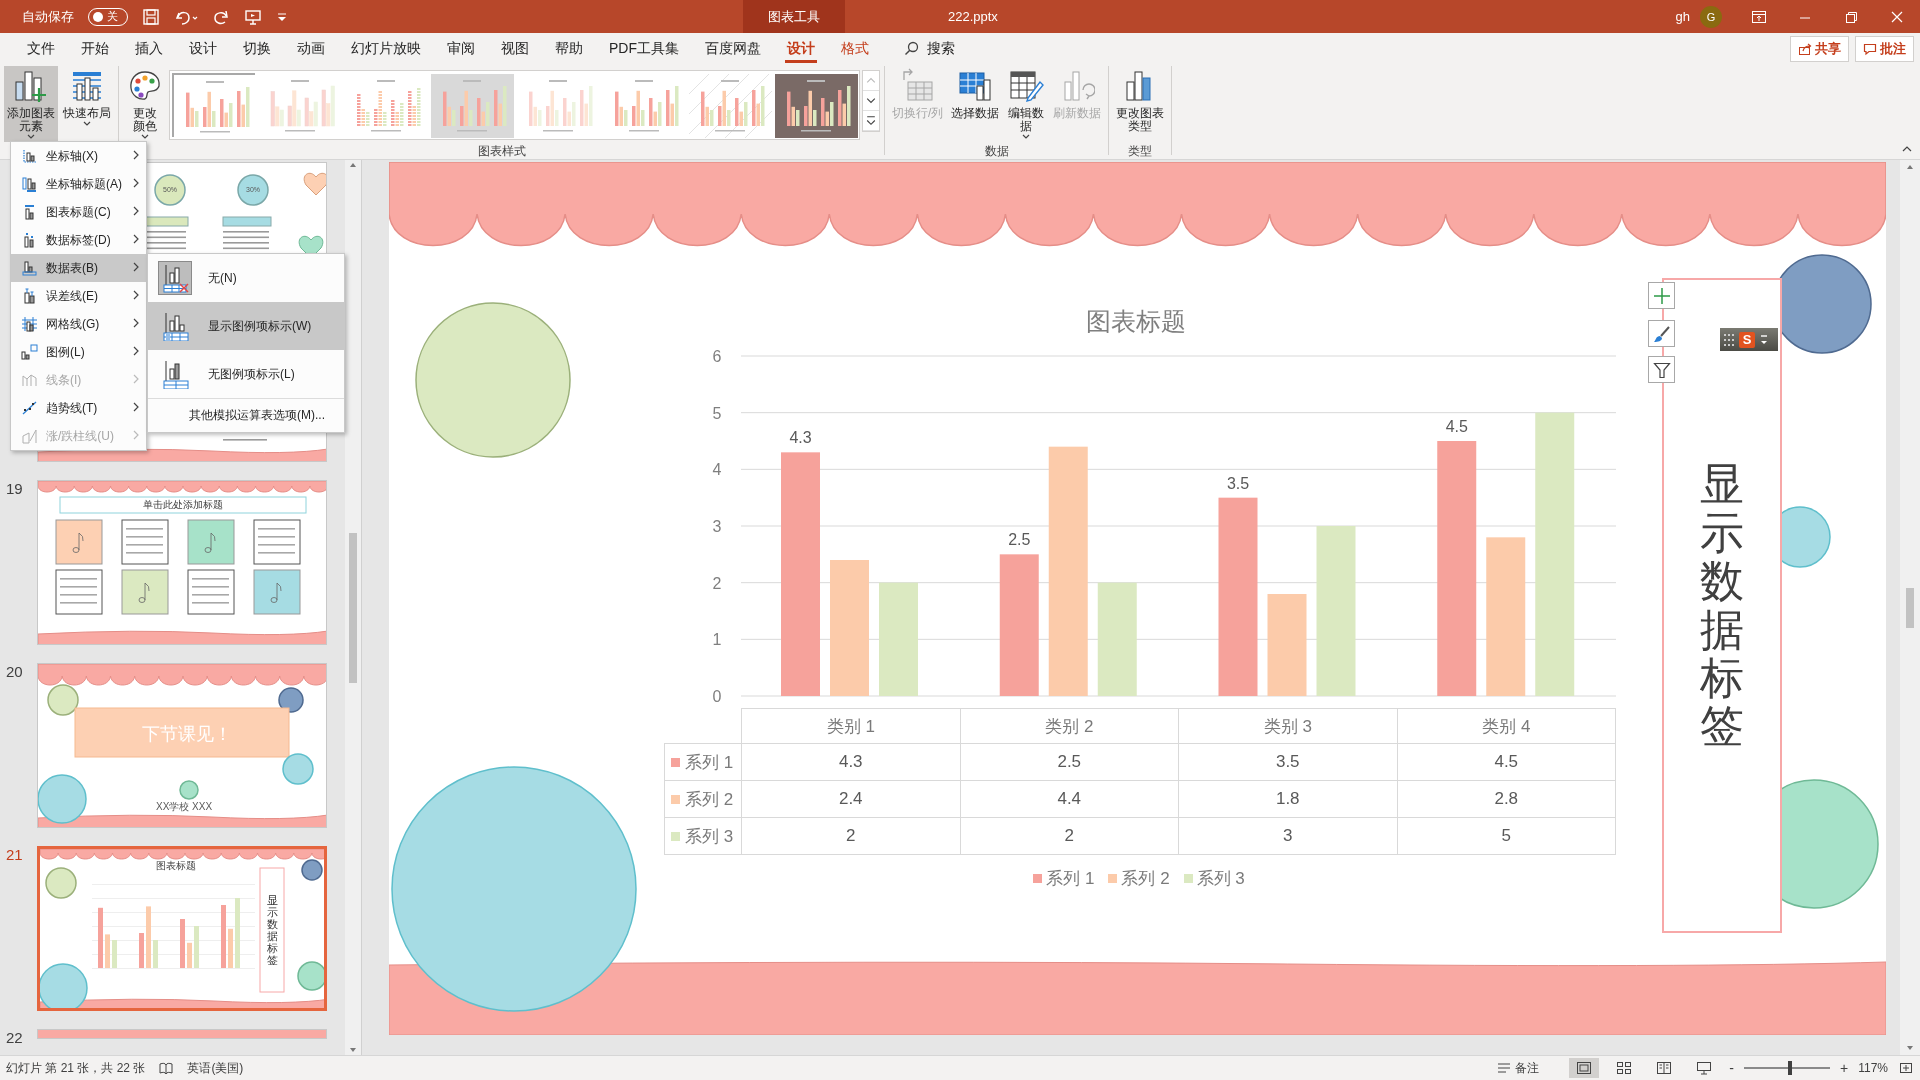 The width and height of the screenshot is (1920, 1080). What do you see at coordinates (1140, 104) in the screenshot?
I see `ribbon-button: 更改图表类型` at bounding box center [1140, 104].